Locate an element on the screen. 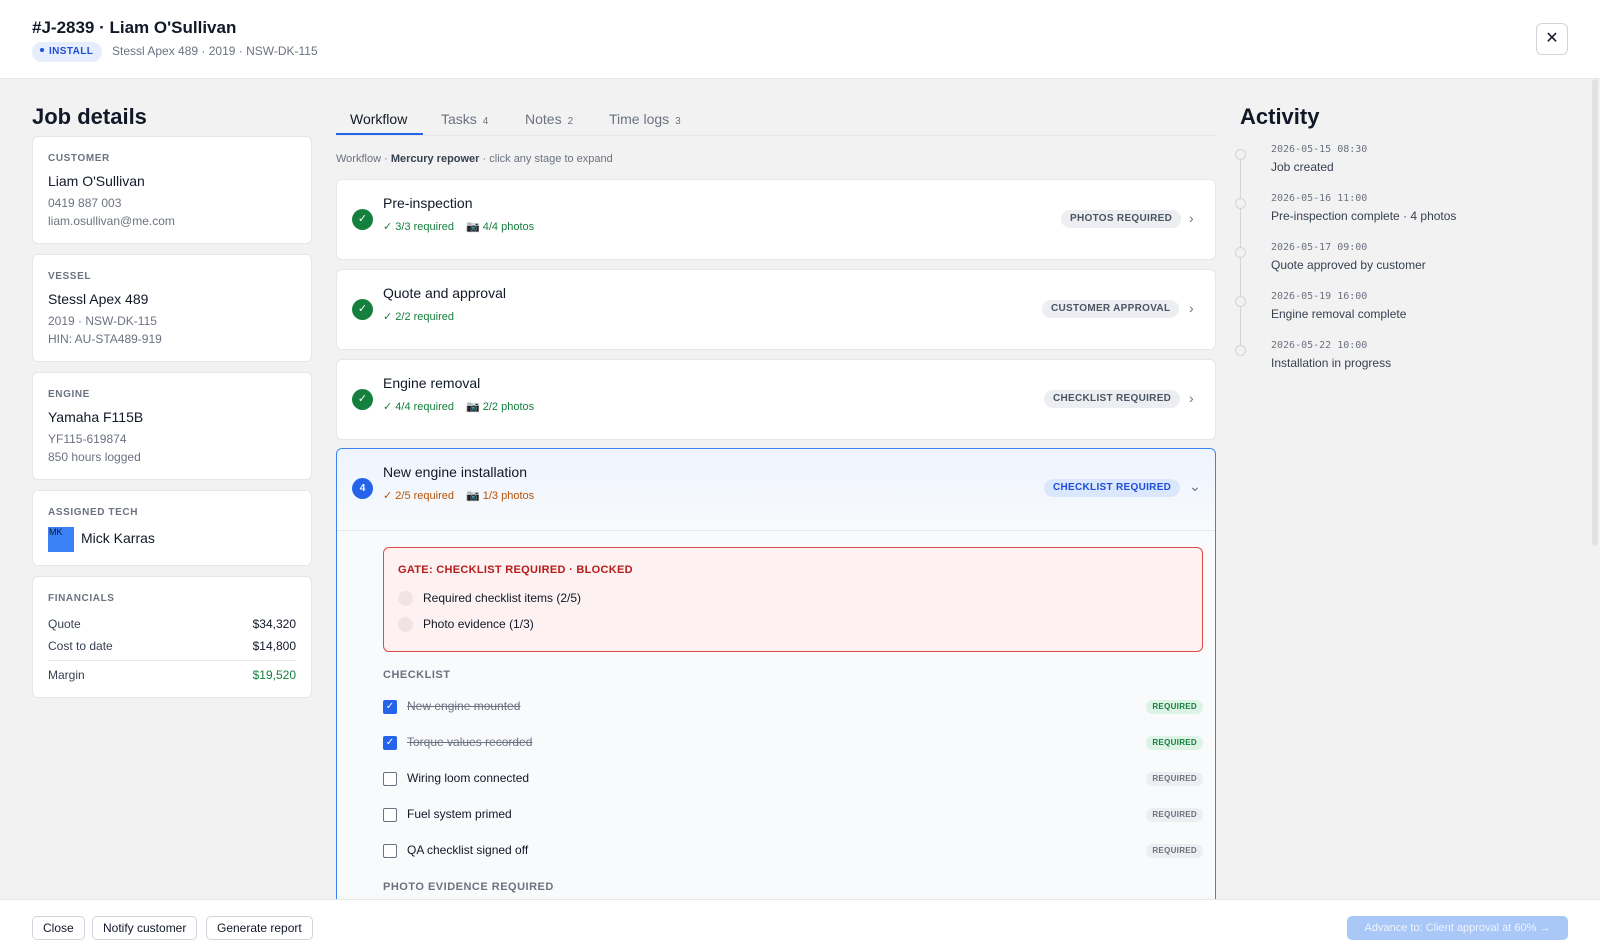 The height and width of the screenshot is (952, 1600). job-type-badge: INSTALL is located at coordinates (67, 52).